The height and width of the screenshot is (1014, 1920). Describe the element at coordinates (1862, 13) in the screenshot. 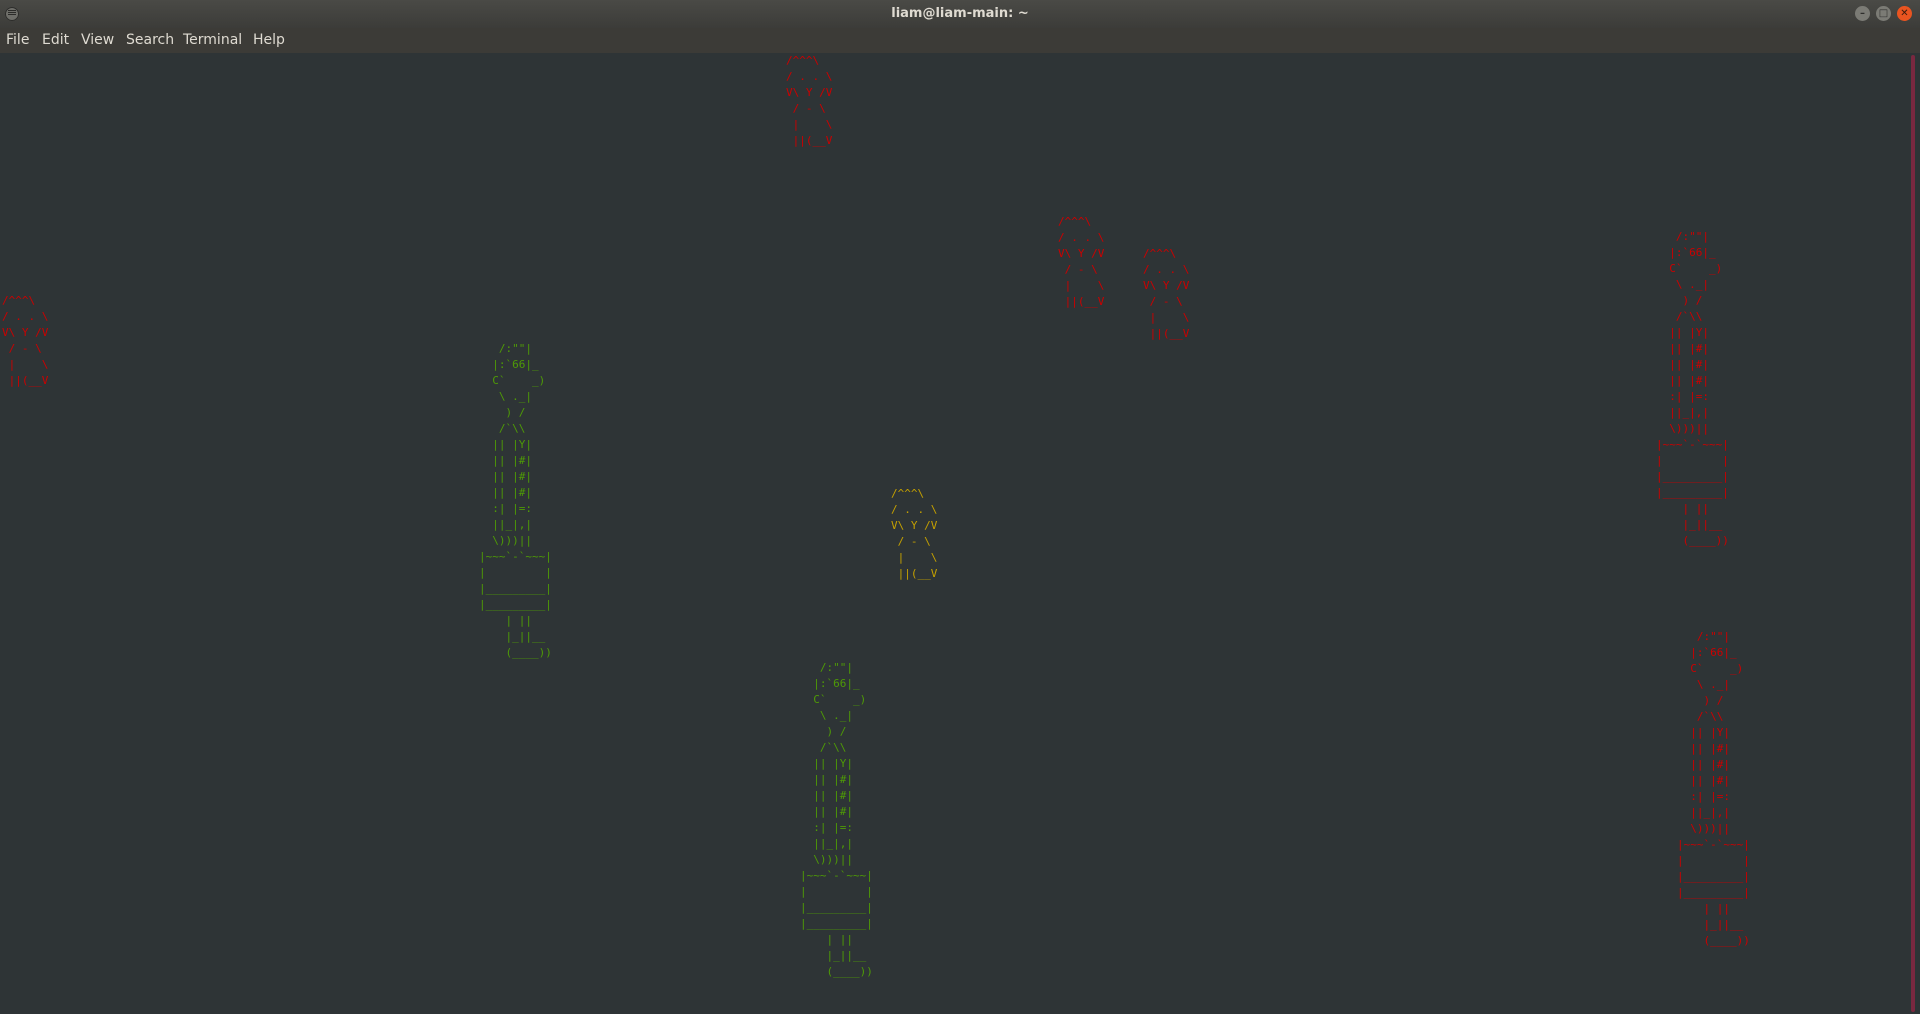

I see `minimize-button: –` at that location.